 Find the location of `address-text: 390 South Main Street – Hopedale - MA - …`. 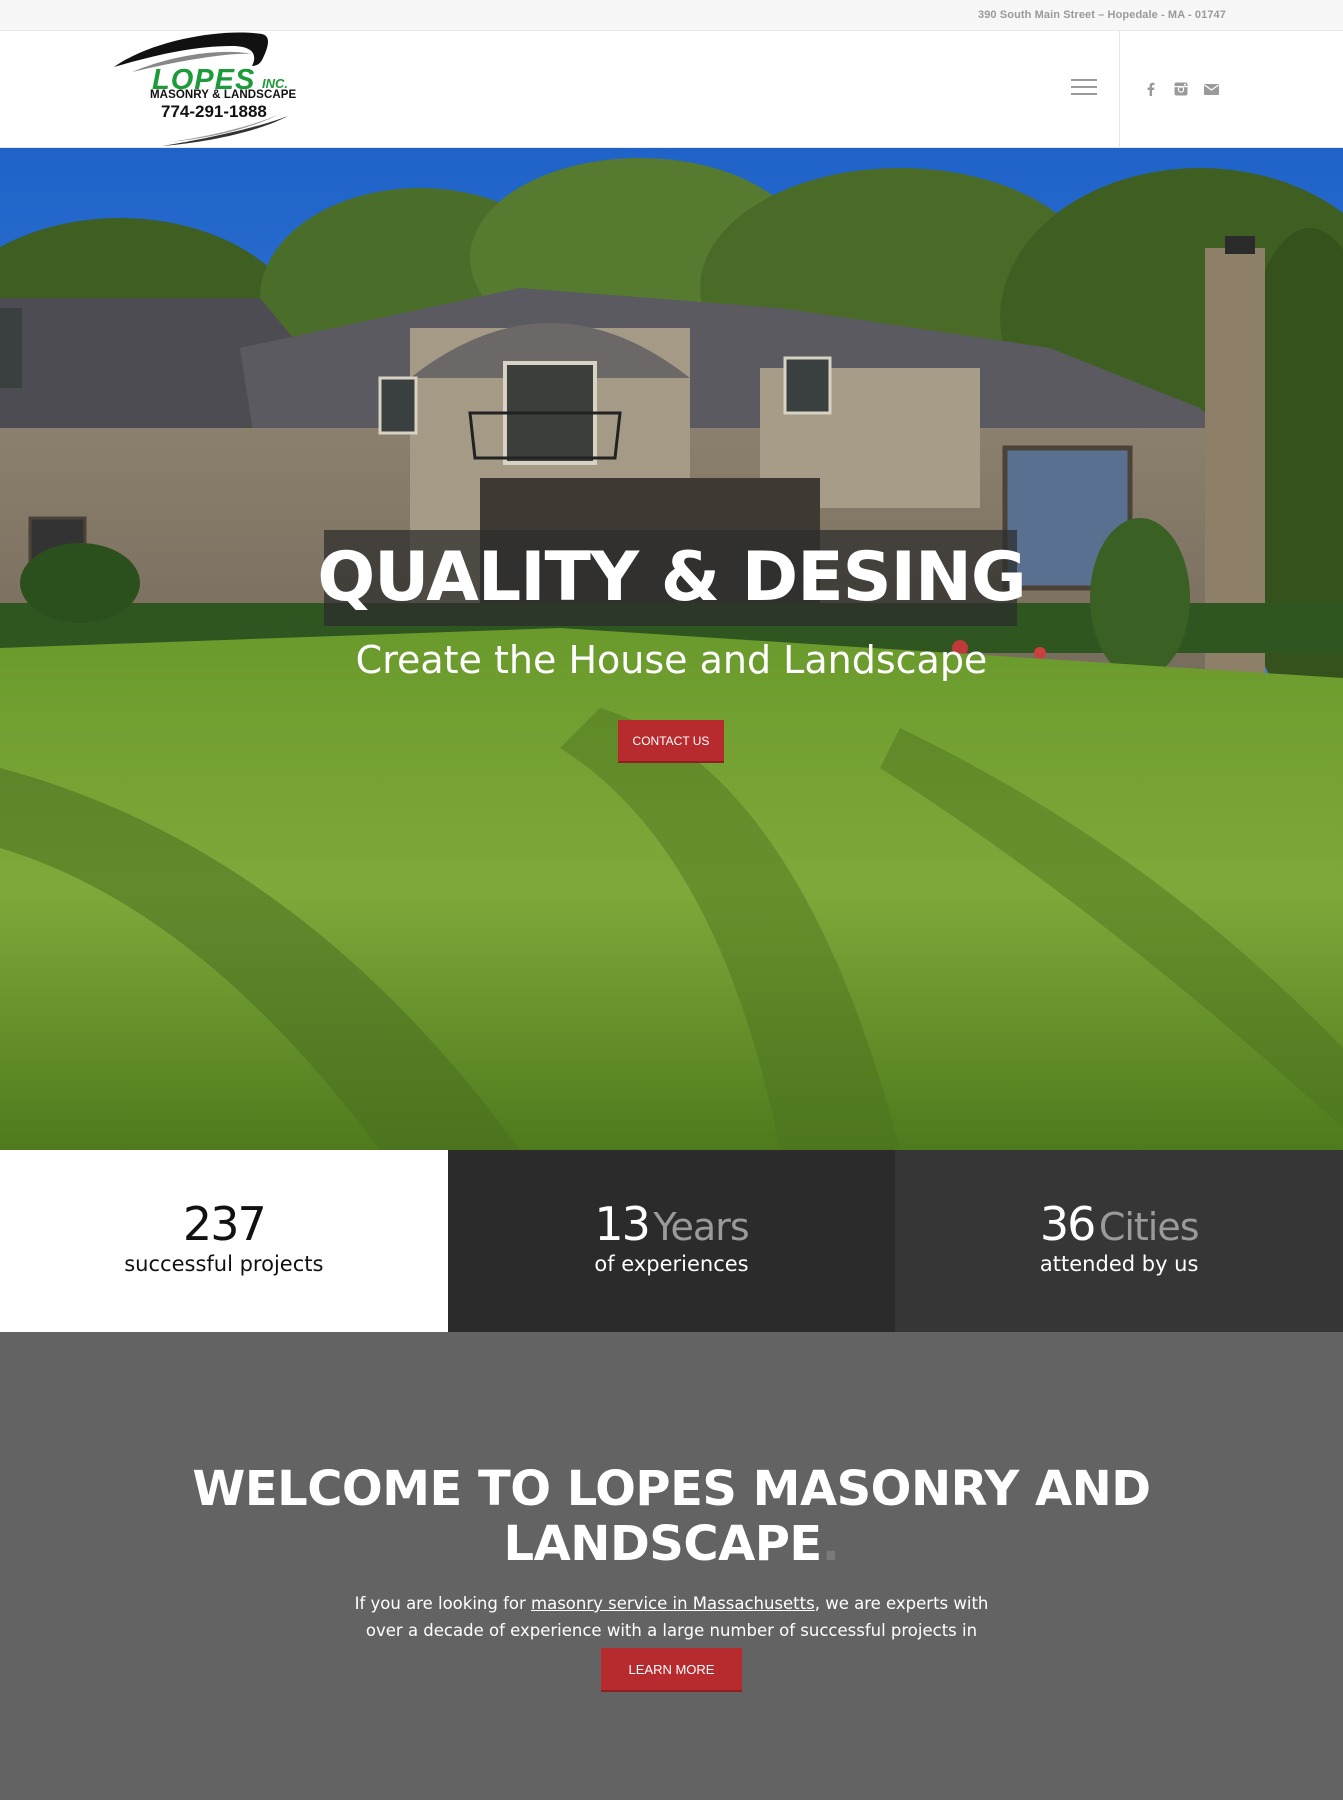

address-text: 390 South Main Street – Hopedale - MA - … is located at coordinates (1102, 15).